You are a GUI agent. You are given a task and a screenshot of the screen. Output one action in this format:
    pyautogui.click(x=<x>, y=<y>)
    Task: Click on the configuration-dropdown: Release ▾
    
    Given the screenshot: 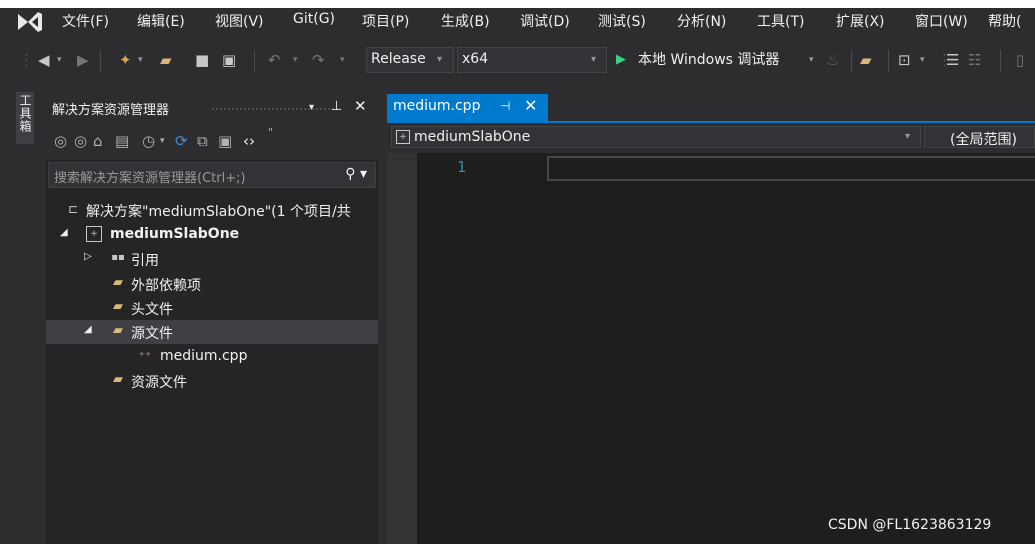 What is the action you would take?
    pyautogui.click(x=410, y=60)
    